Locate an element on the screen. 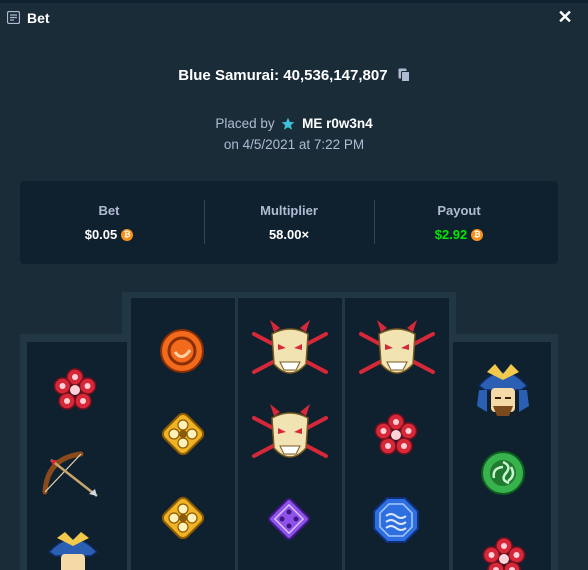 The width and height of the screenshot is (588, 570). blue-wave-icon is located at coordinates (396, 520).